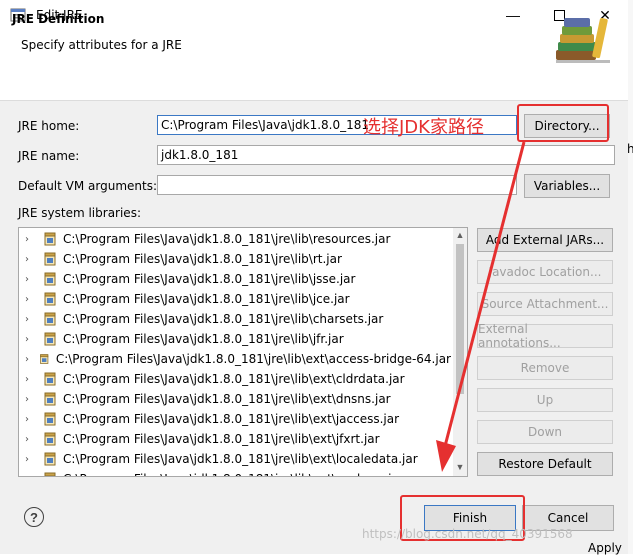 The width and height of the screenshot is (633, 555). I want to click on scroll-up-icon: ▲, so click(460, 235).